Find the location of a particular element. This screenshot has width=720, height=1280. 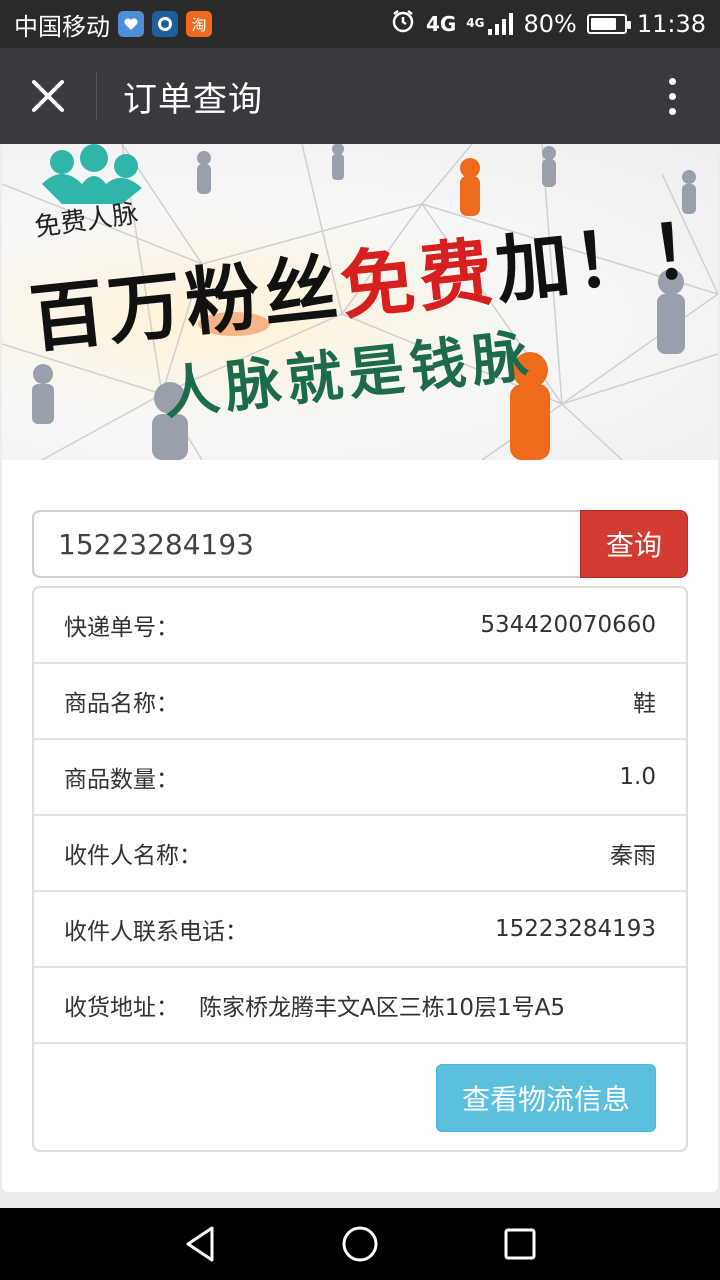

page-title: 订单查询 is located at coordinates (193, 99).